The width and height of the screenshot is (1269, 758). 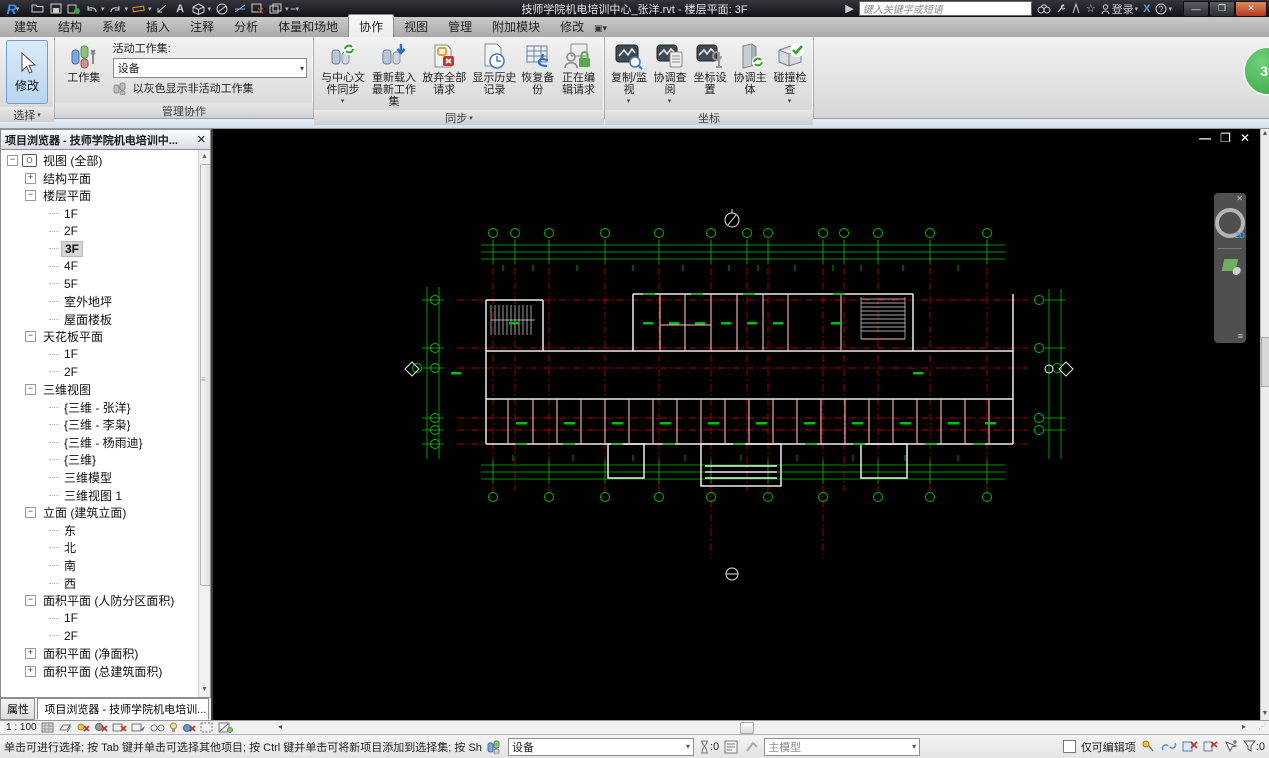 What do you see at coordinates (275, 9) in the screenshot?
I see `switch-windows-icon` at bounding box center [275, 9].